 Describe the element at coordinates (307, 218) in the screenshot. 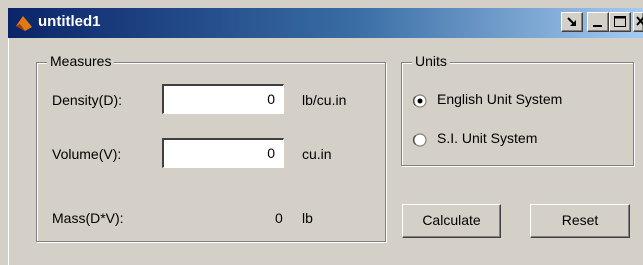

I see `mass-unit: lb` at that location.